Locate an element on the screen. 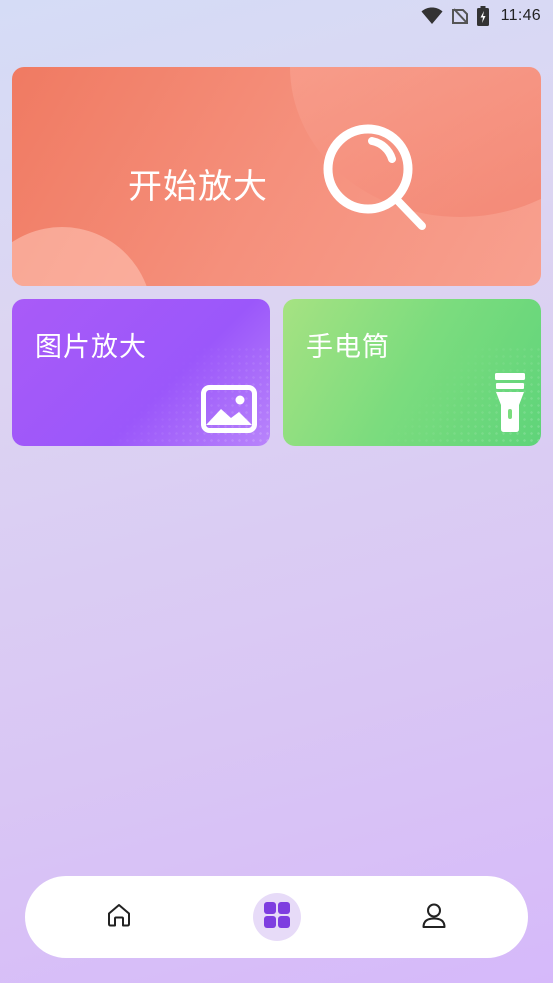 The height and width of the screenshot is (983, 553). battery-charging-icon is located at coordinates (482, 16).